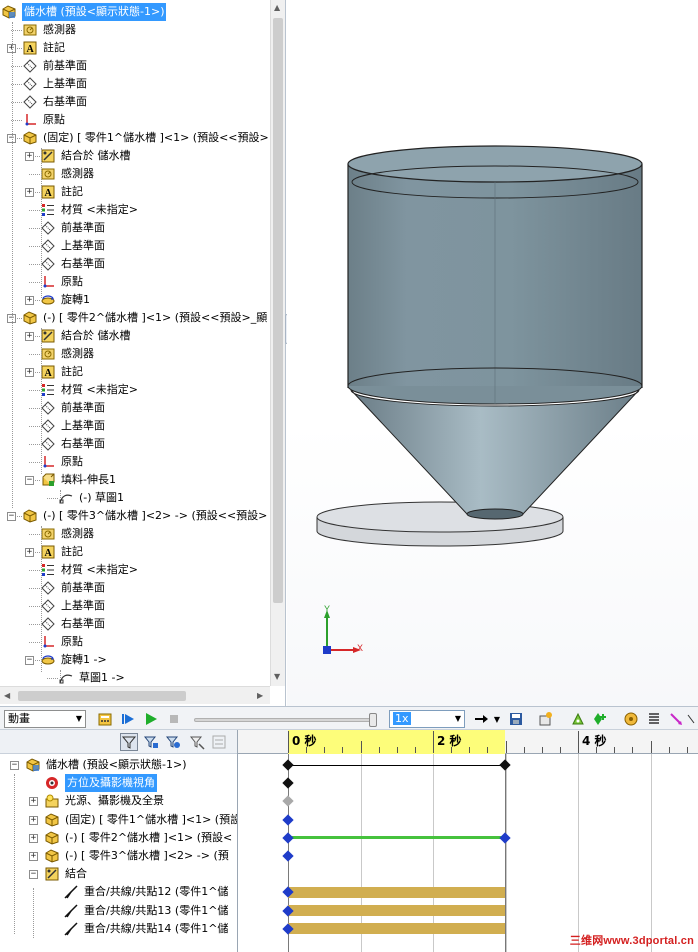 This screenshot has width=698, height=952. What do you see at coordinates (138, 838) in the screenshot?
I see `motion-tree-item: (-) [ 零件2^儲水槽 ]<1> (預設<` at bounding box center [138, 838].